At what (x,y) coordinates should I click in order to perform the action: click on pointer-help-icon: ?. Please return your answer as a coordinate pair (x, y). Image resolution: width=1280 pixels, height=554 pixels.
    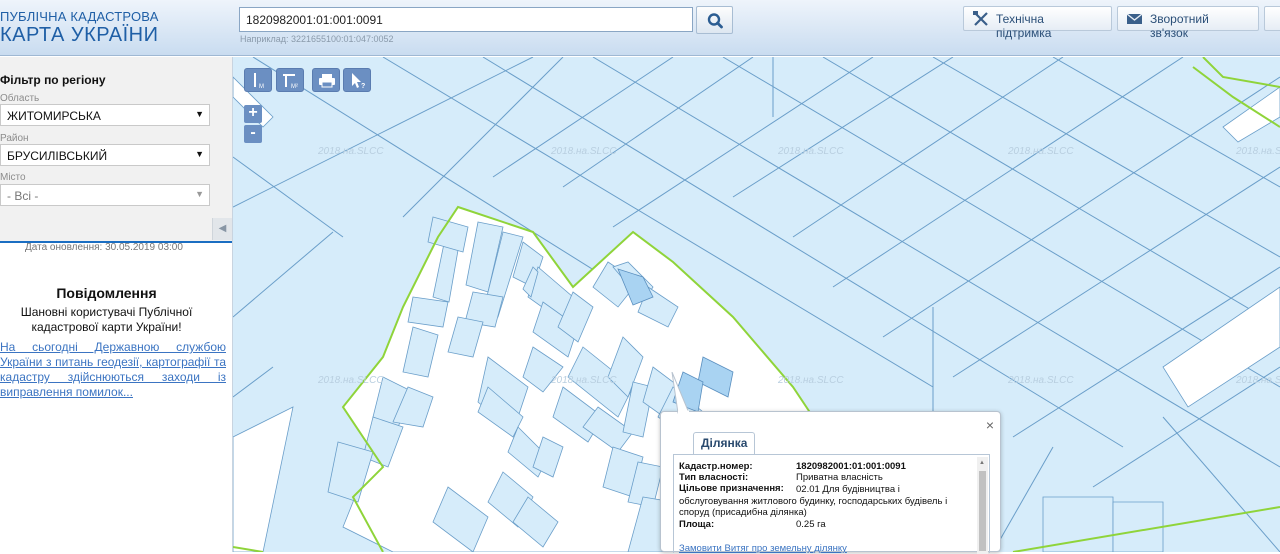
    Looking at the image, I should click on (358, 81).